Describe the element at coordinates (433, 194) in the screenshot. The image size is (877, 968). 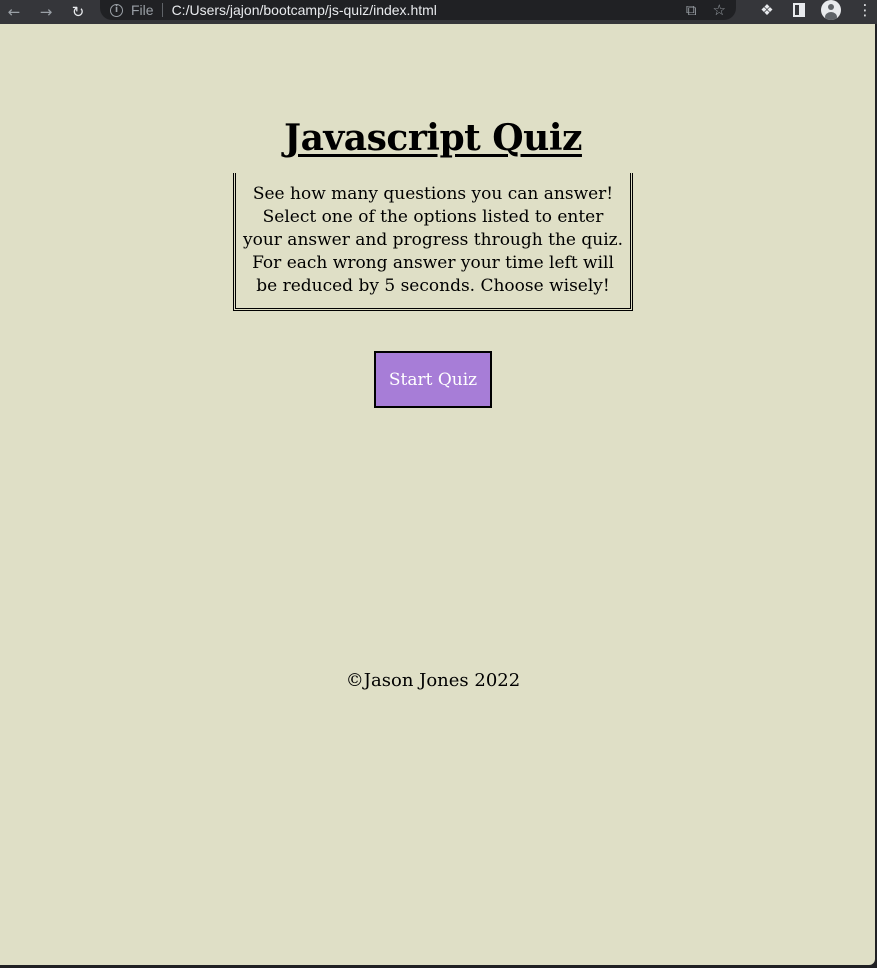
I see `intro-line: See how many questions you can answer!` at that location.